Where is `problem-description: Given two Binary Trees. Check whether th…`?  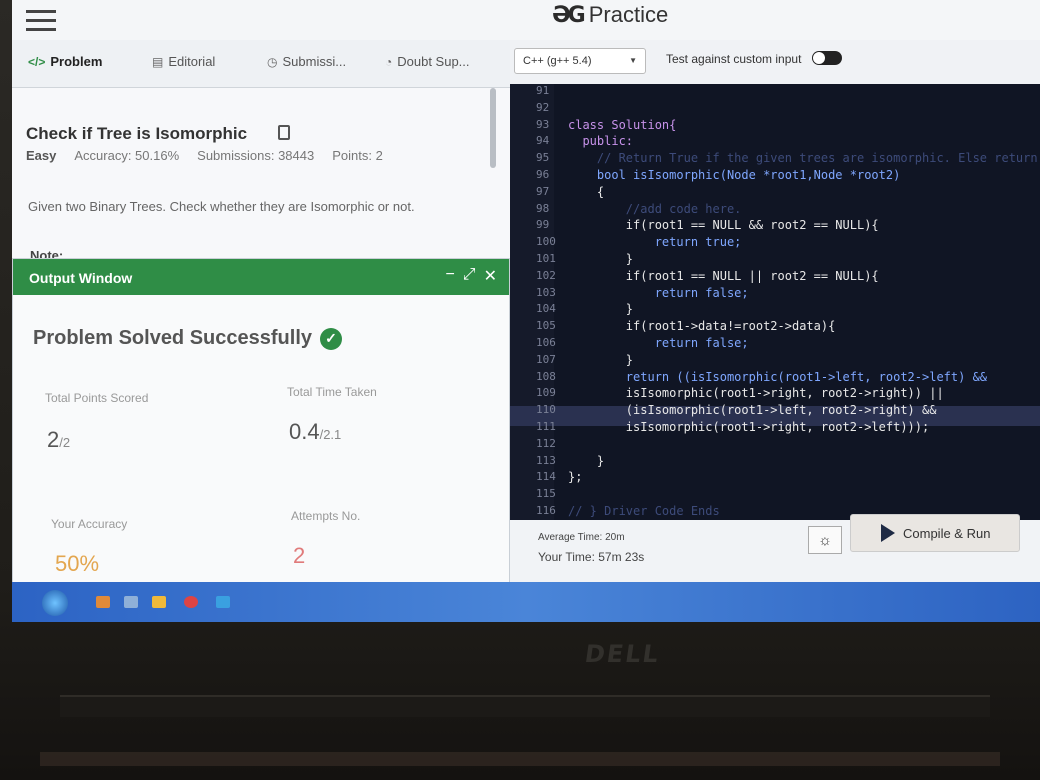 problem-description: Given two Binary Trees. Check whether th… is located at coordinates (221, 206).